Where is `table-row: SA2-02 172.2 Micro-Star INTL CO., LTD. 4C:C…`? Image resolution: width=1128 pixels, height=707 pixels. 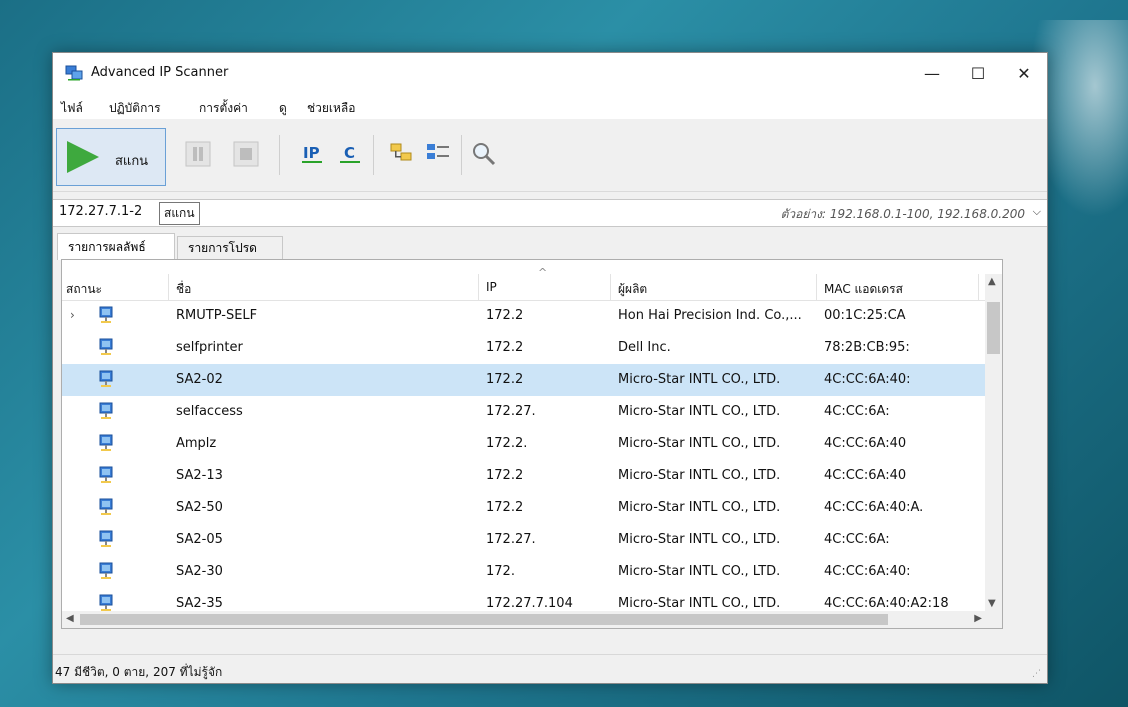 table-row: SA2-02 172.2 Micro-Star INTL CO., LTD. 4C:C… is located at coordinates (532, 380).